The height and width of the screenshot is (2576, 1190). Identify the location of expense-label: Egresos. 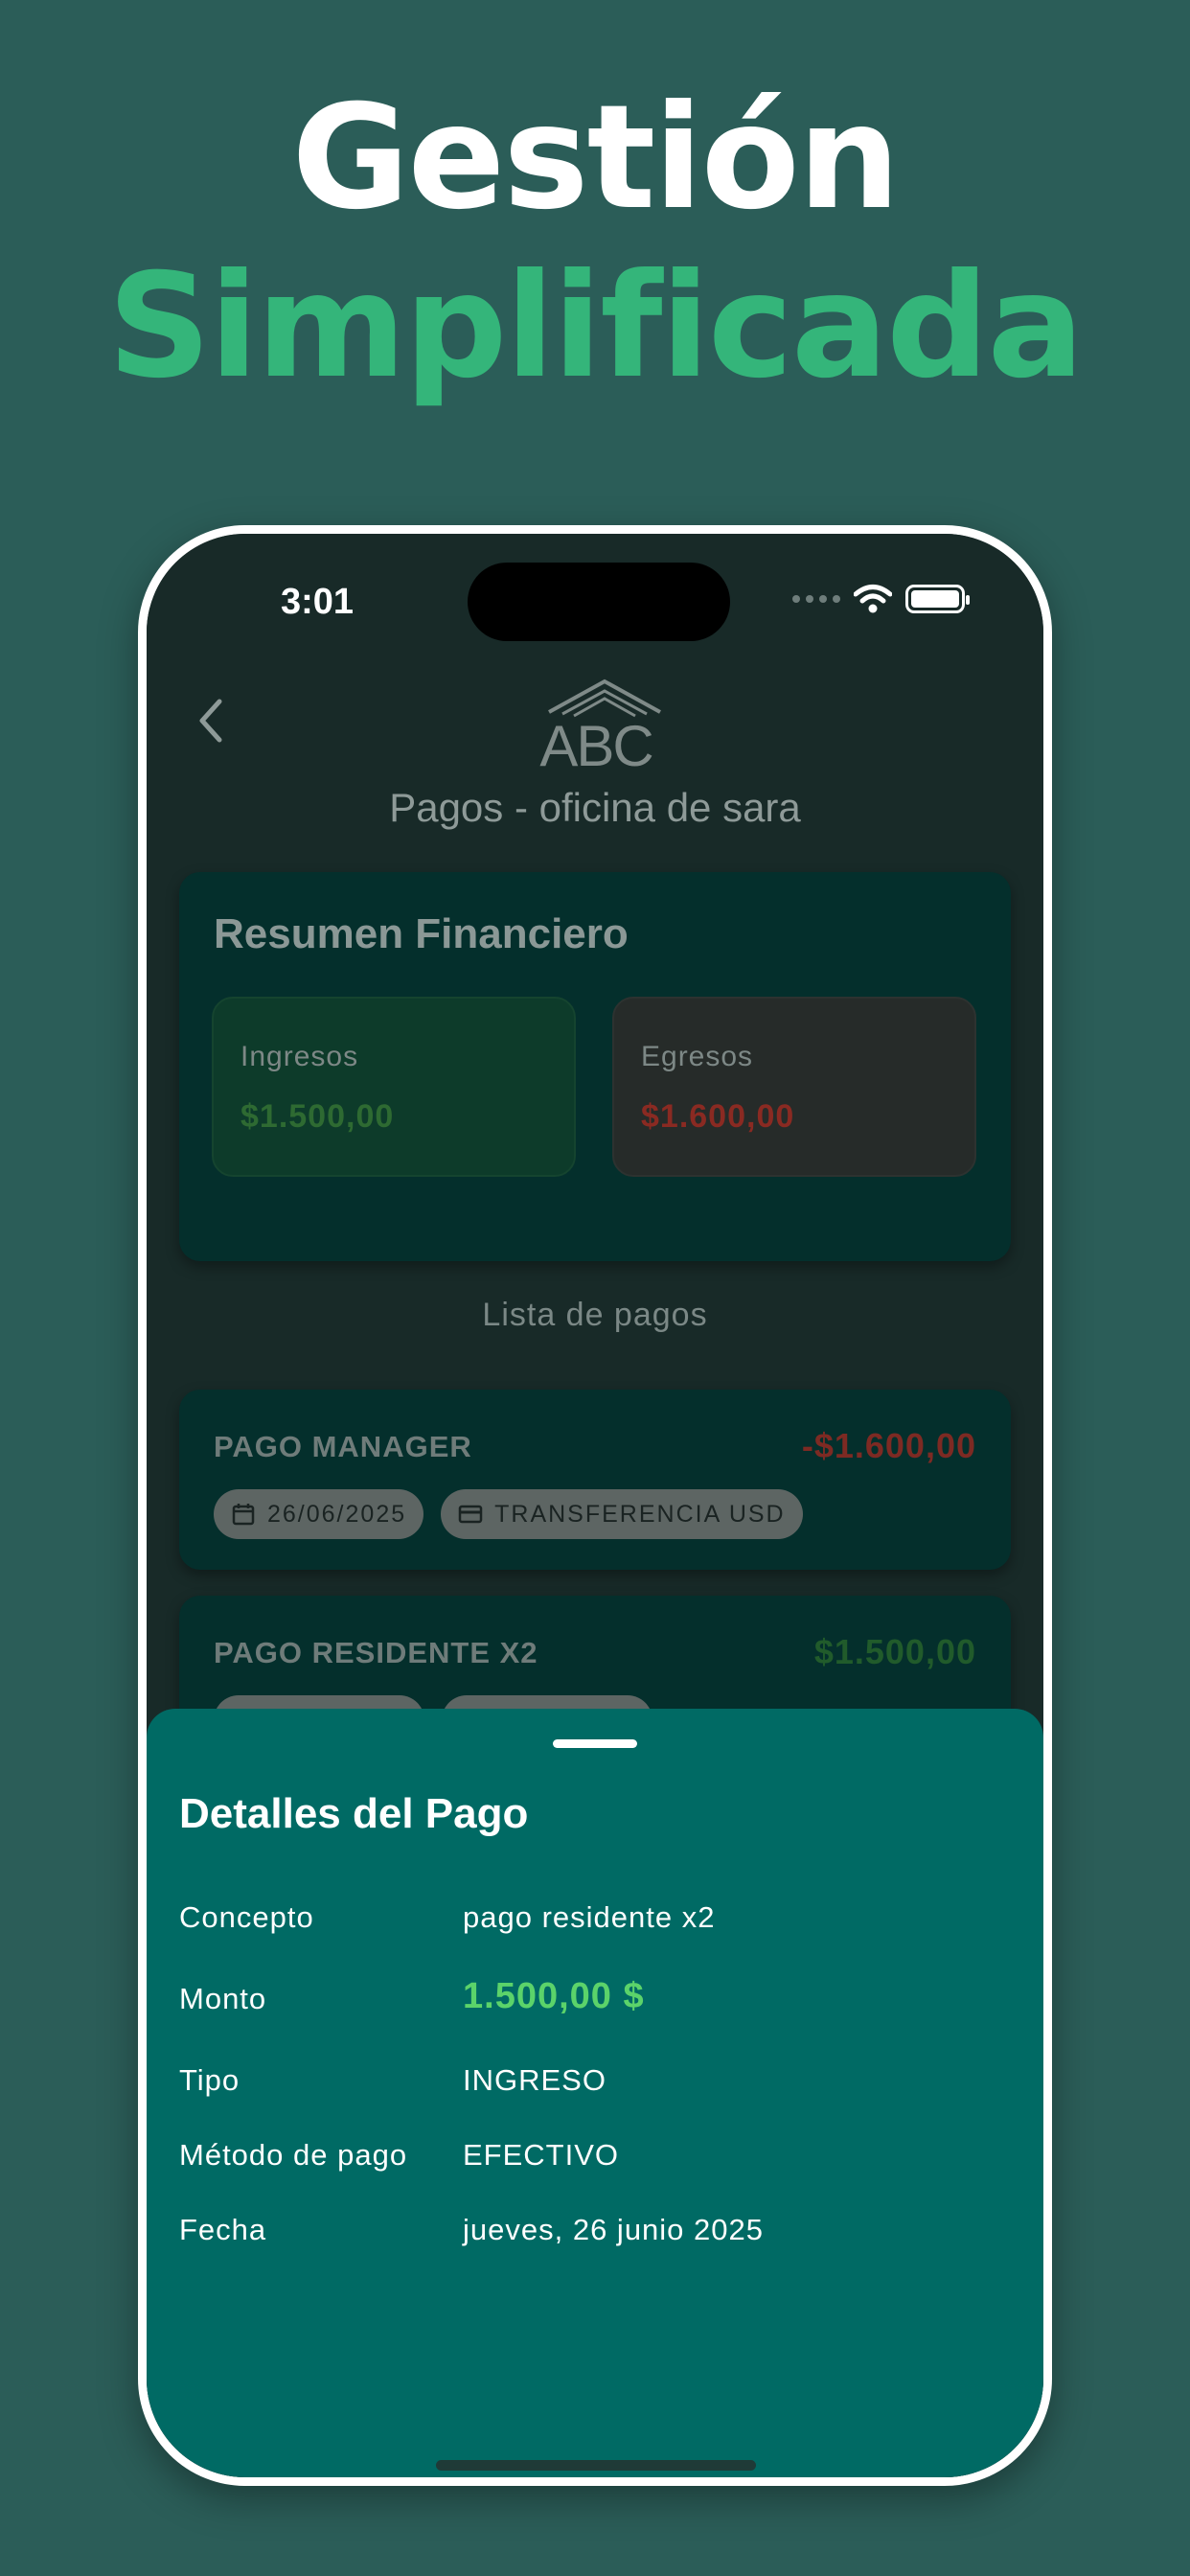
(698, 1056).